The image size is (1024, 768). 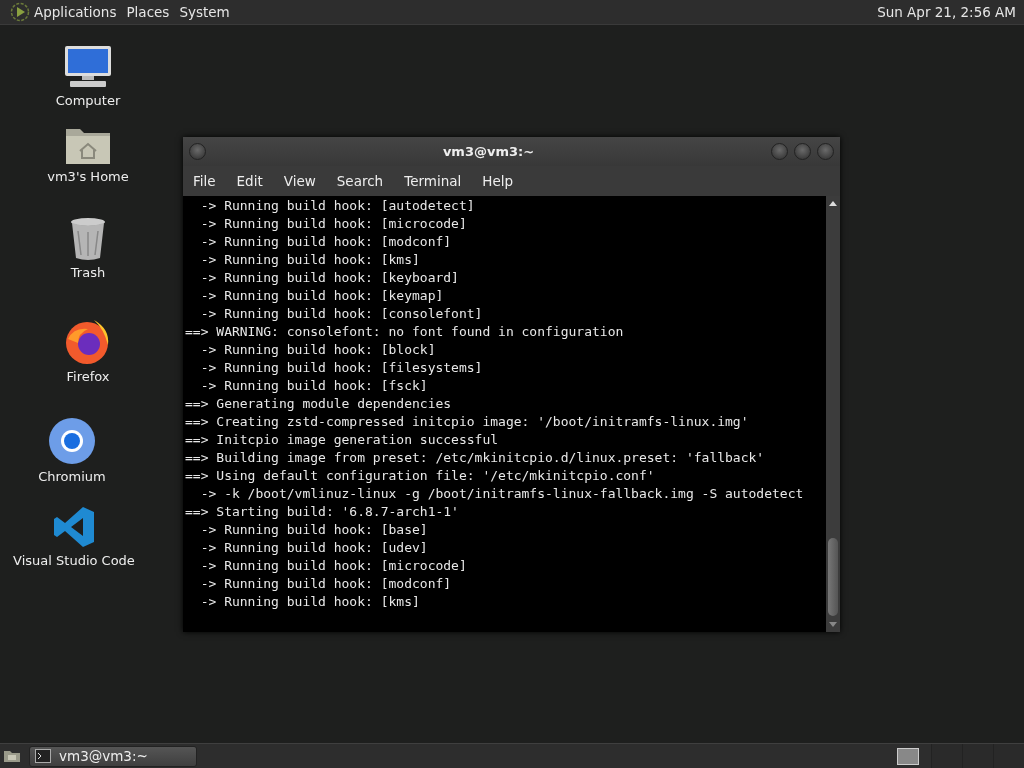 I want to click on menu-item: File, so click(x=204, y=181).